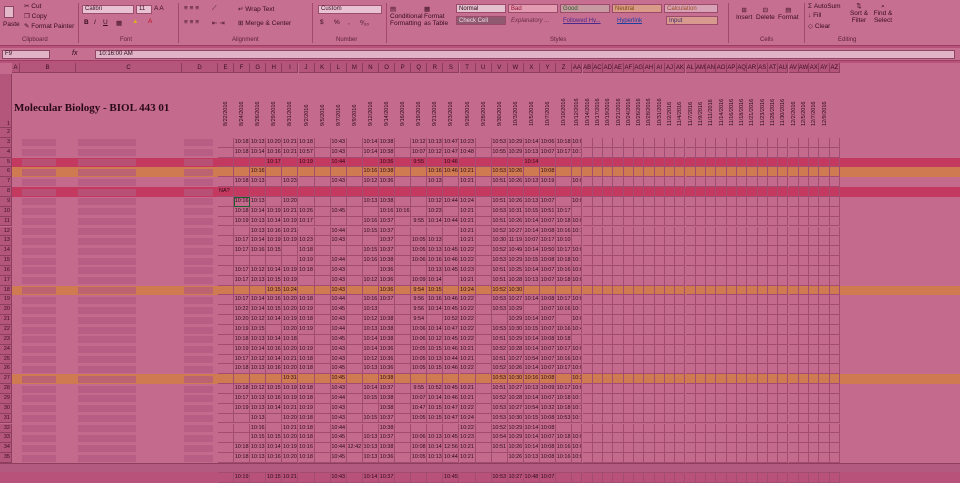  Describe the element at coordinates (419, 142) in the screenshot. I see `time-cell: 10:12` at that location.